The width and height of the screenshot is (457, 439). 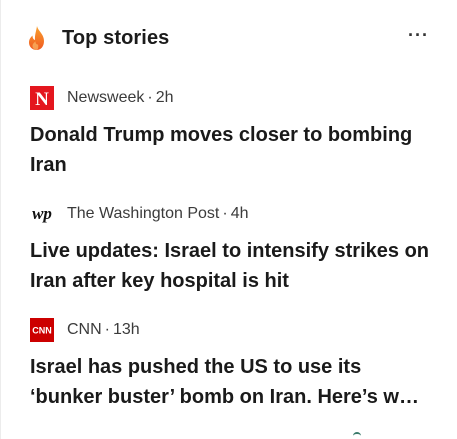 I want to click on story-source-row: wp The Washington Post · 4h, so click(x=230, y=214).